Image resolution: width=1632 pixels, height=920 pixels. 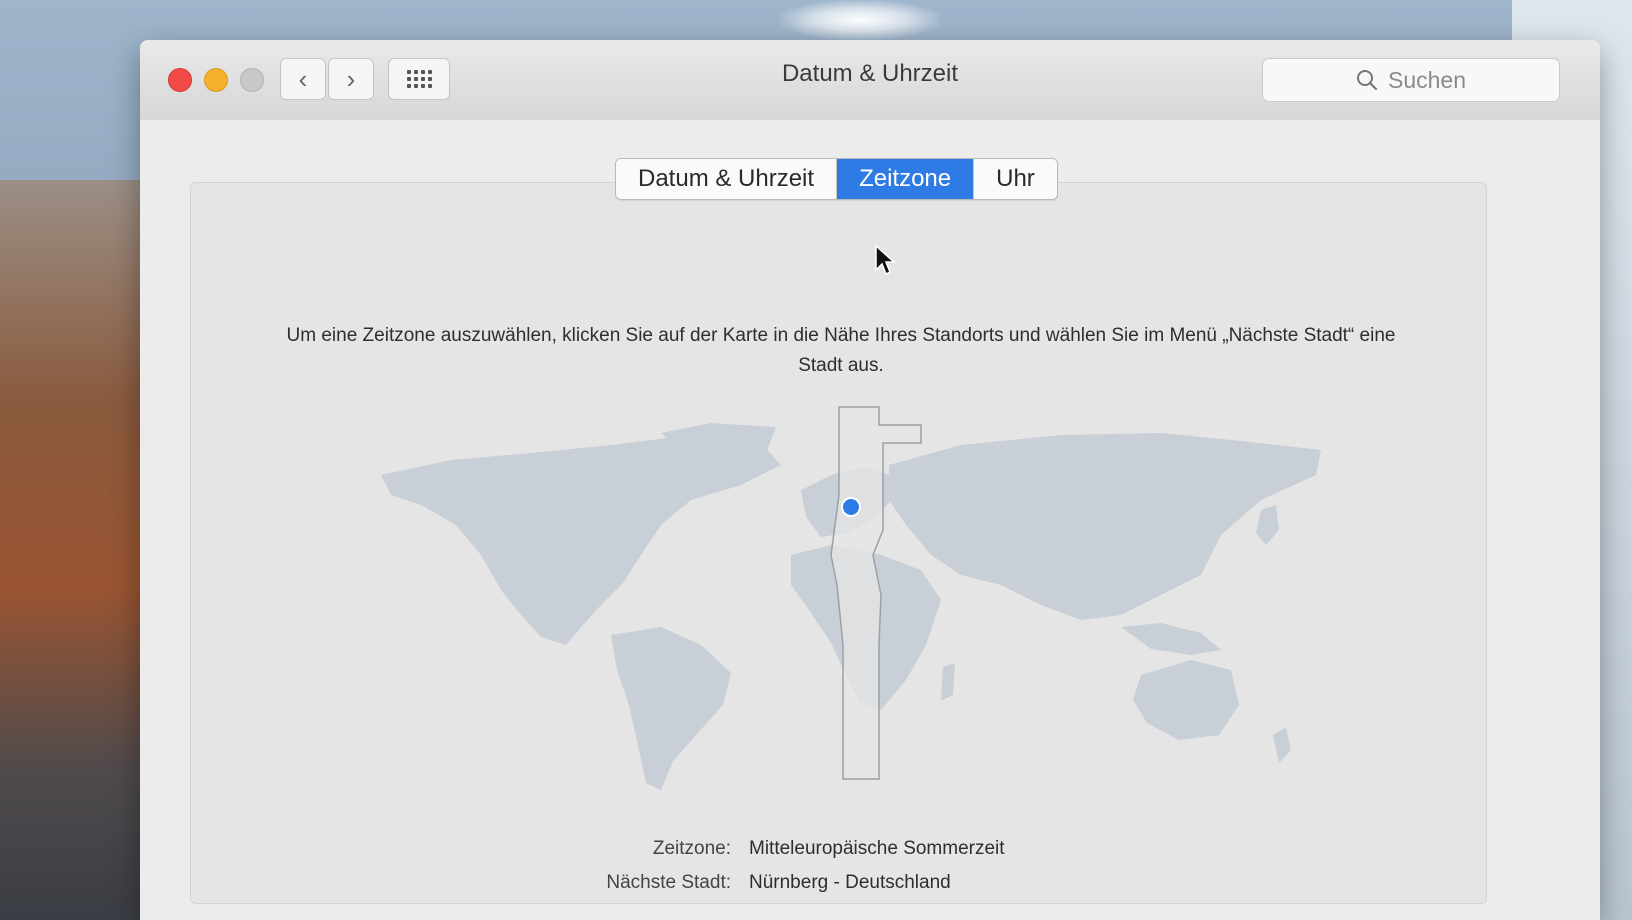 What do you see at coordinates (1367, 80) in the screenshot?
I see `search-icon` at bounding box center [1367, 80].